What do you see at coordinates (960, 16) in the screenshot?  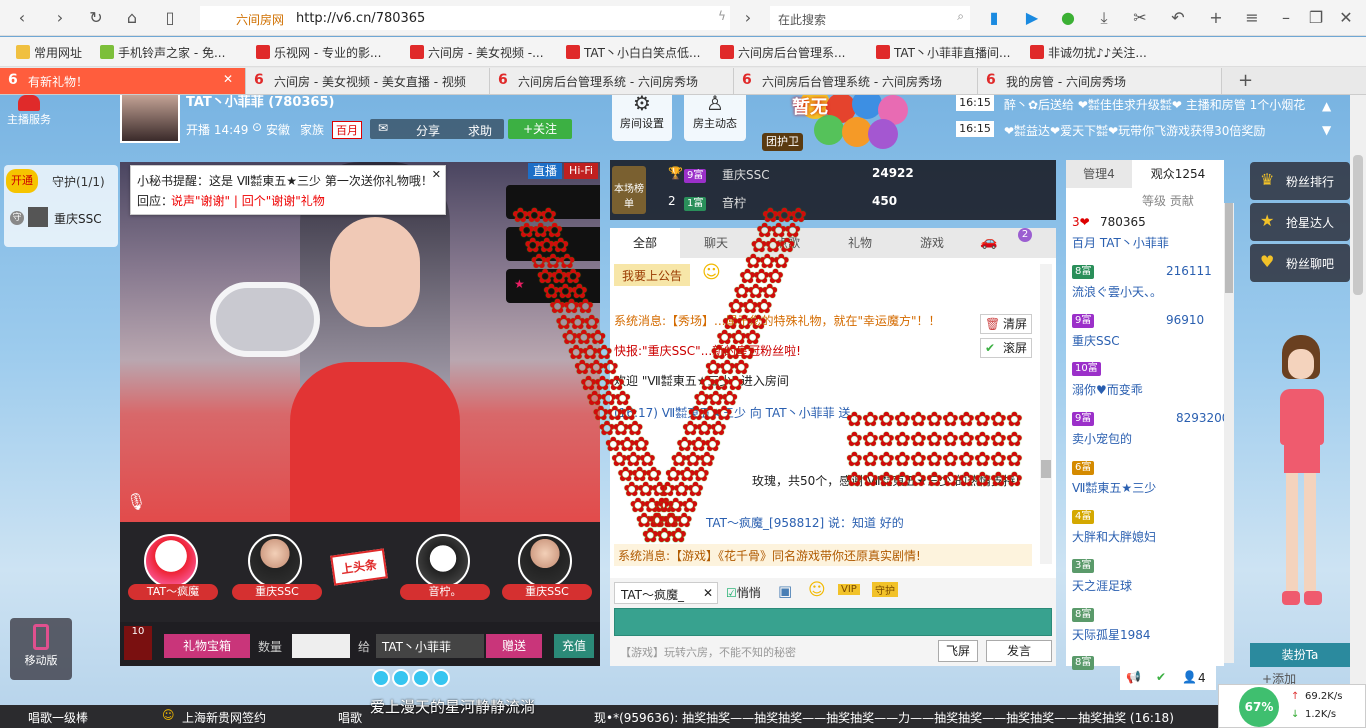 I see `search-icon: ⌕` at bounding box center [960, 16].